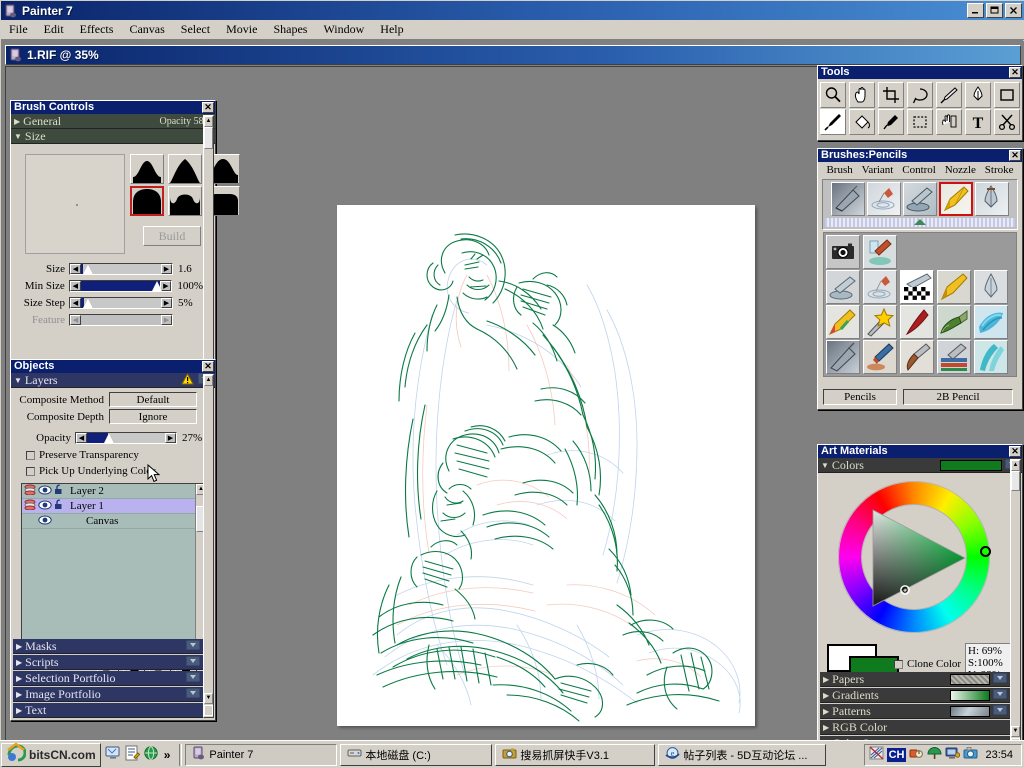 Image resolution: width=1024 pixels, height=768 pixels. I want to click on objects-resize-grip, so click(208, 710).